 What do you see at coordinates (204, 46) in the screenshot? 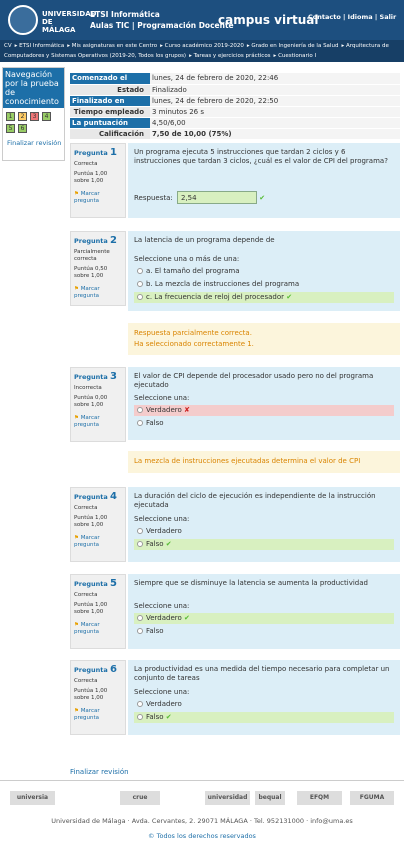
I see `breadcrumb-item: Curso académico 2019-2020` at bounding box center [204, 46].